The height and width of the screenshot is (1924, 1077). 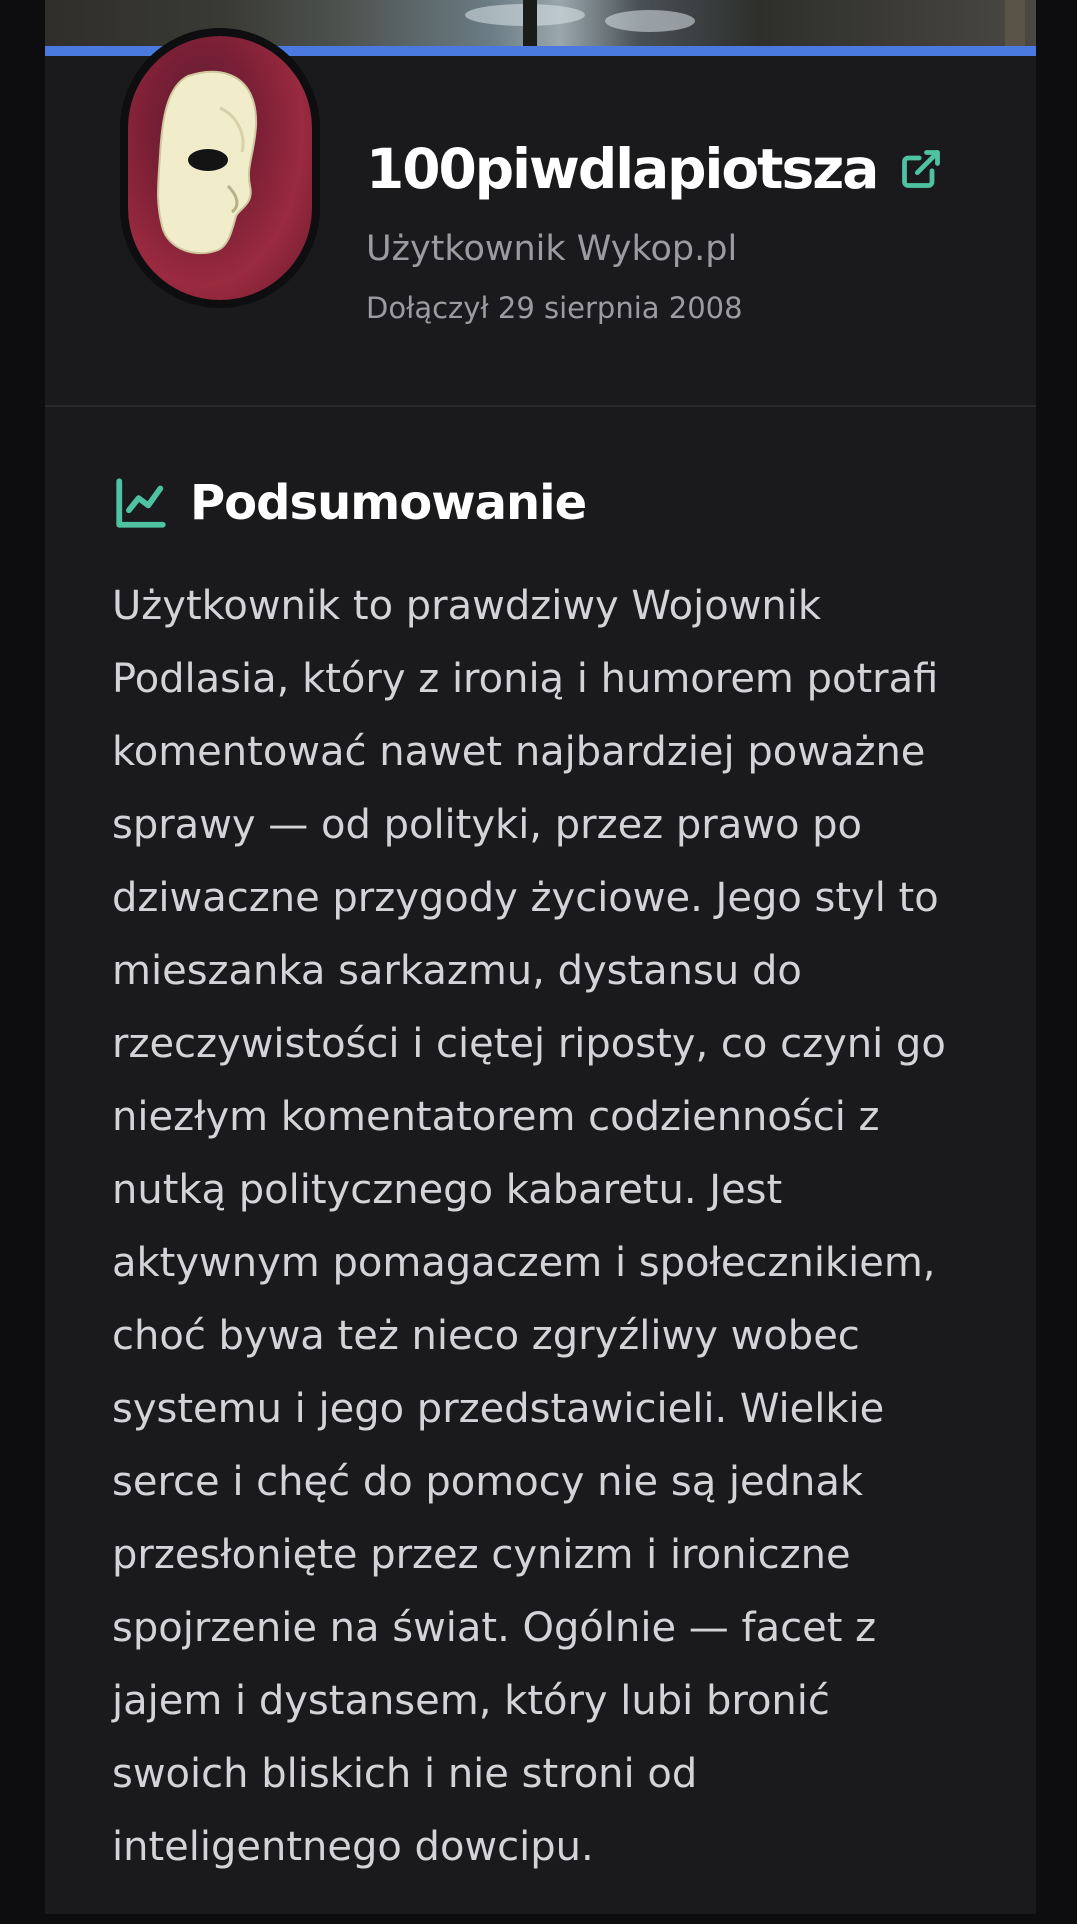 What do you see at coordinates (388, 503) in the screenshot?
I see `summary-title: Podsumowanie` at bounding box center [388, 503].